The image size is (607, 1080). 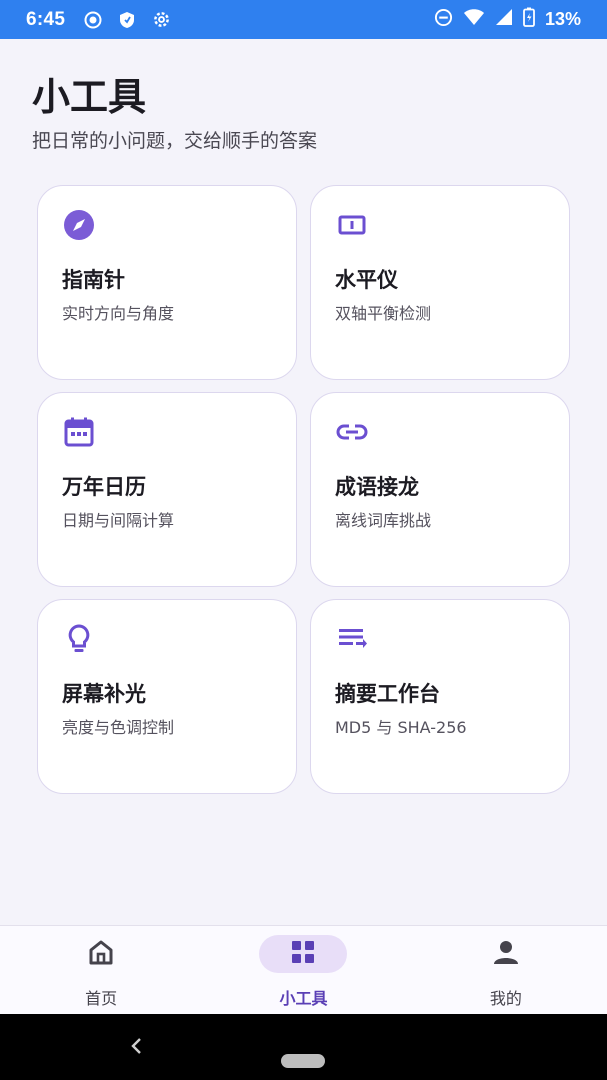 What do you see at coordinates (401, 727) in the screenshot?
I see `tool-description: MD5 与 SHA-256` at bounding box center [401, 727].